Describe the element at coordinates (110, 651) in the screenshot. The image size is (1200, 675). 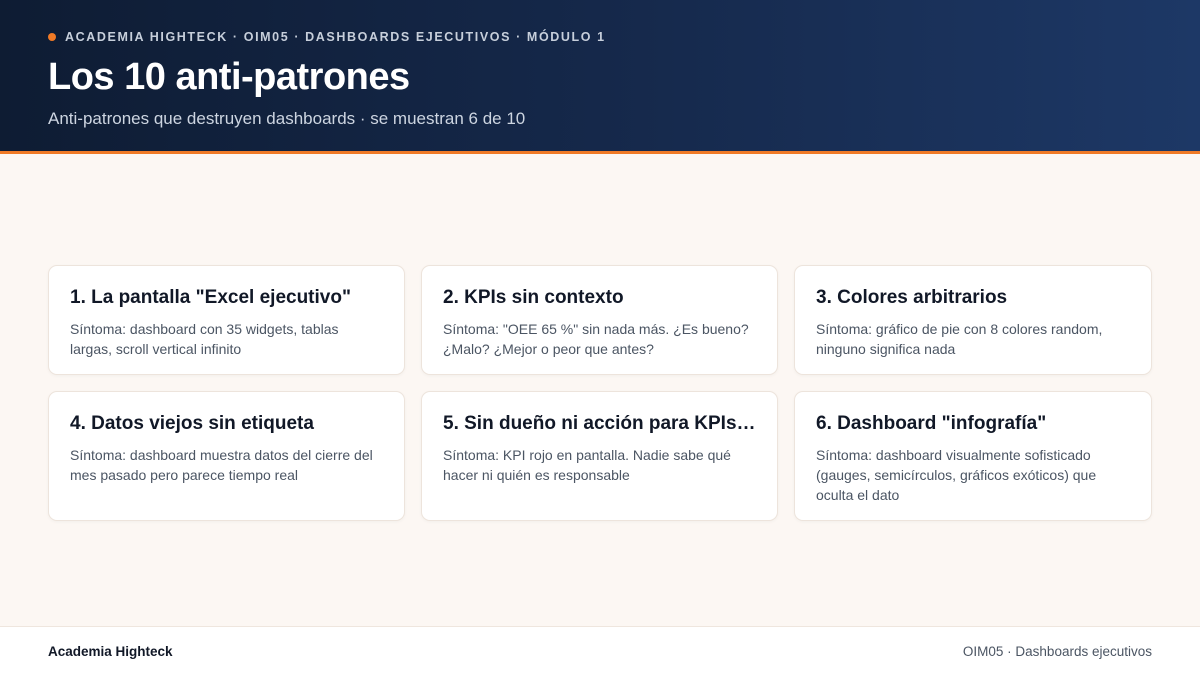
I see `footer-brand: Academia Highteck` at that location.